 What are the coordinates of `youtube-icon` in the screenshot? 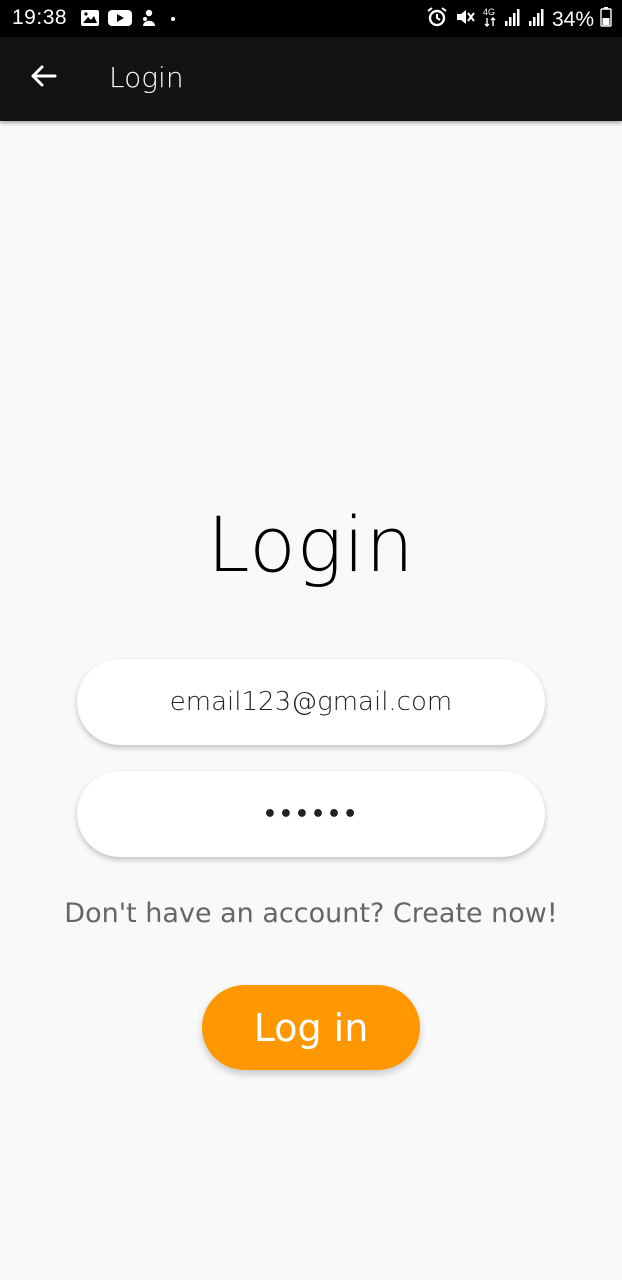 It's located at (120, 20).